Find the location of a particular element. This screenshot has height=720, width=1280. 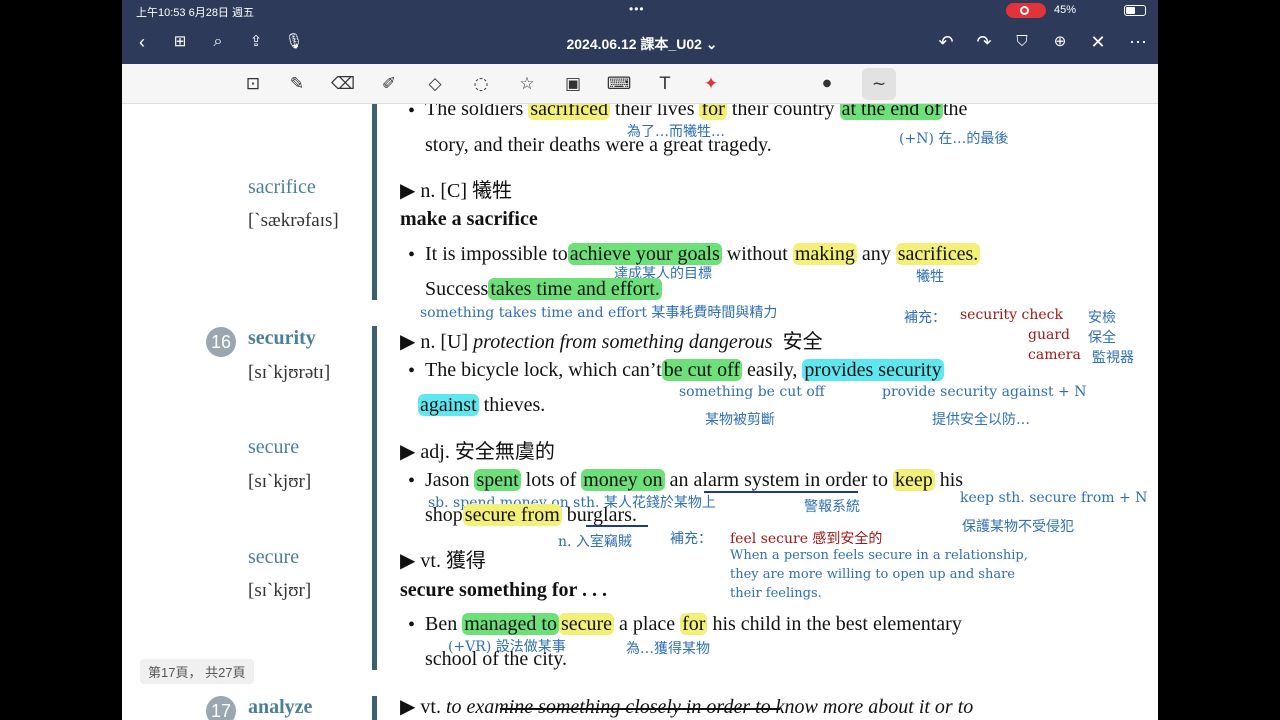

microphone-icon: 🎙 is located at coordinates (294, 42).